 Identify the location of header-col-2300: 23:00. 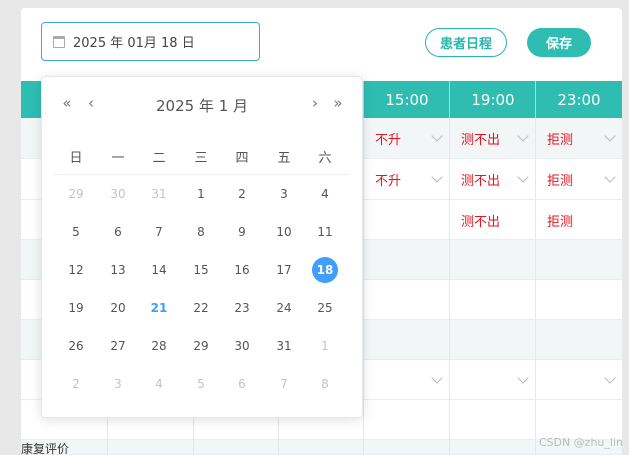
(578, 99).